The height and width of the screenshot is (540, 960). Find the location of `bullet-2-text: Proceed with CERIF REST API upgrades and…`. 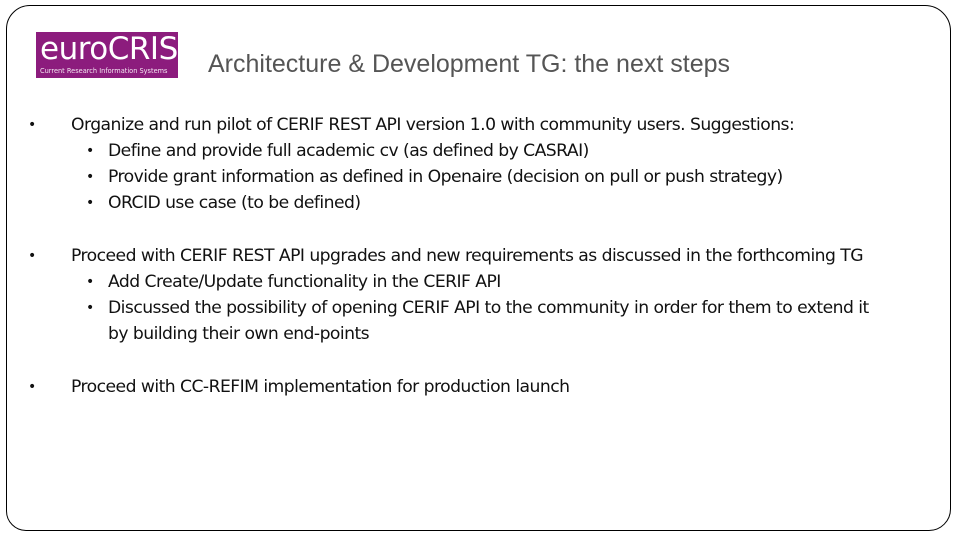

bullet-2-text: Proceed with CERIF REST API upgrades and… is located at coordinates (467, 256).